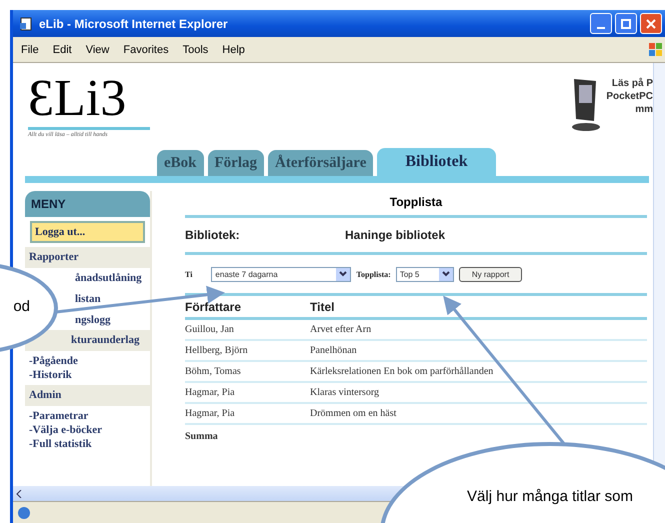 The height and width of the screenshot is (523, 665). What do you see at coordinates (21, 307) in the screenshot?
I see `callout-text: od` at bounding box center [21, 307].